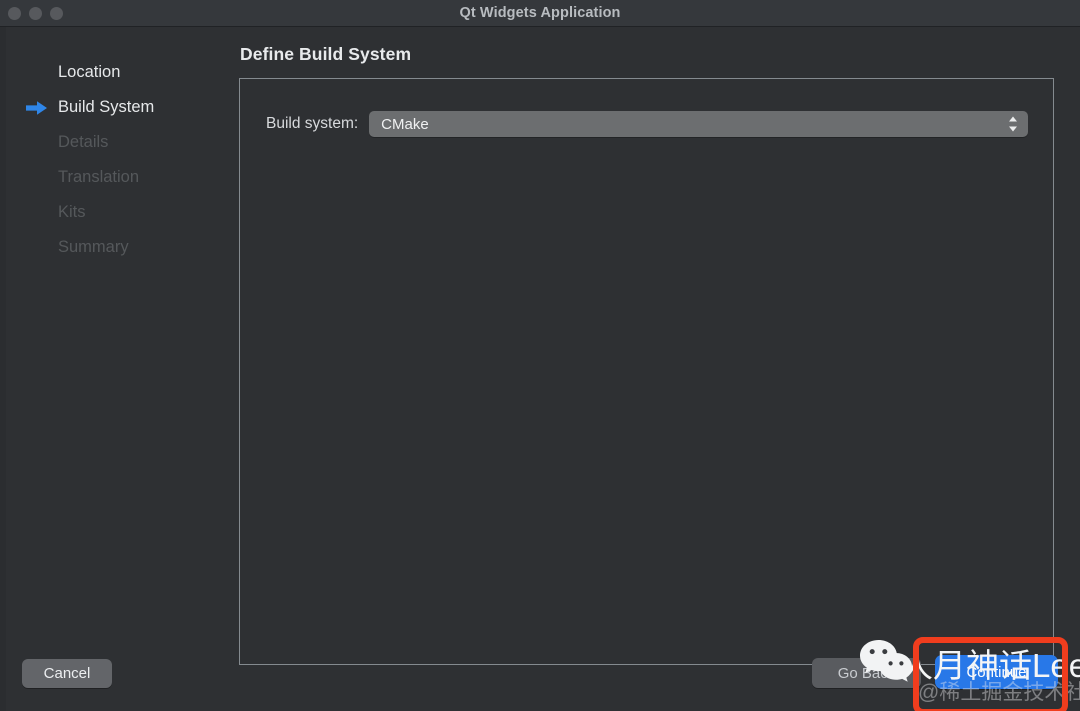 The width and height of the screenshot is (1080, 711). What do you see at coordinates (405, 124) in the screenshot?
I see `build-system-value: CMake` at bounding box center [405, 124].